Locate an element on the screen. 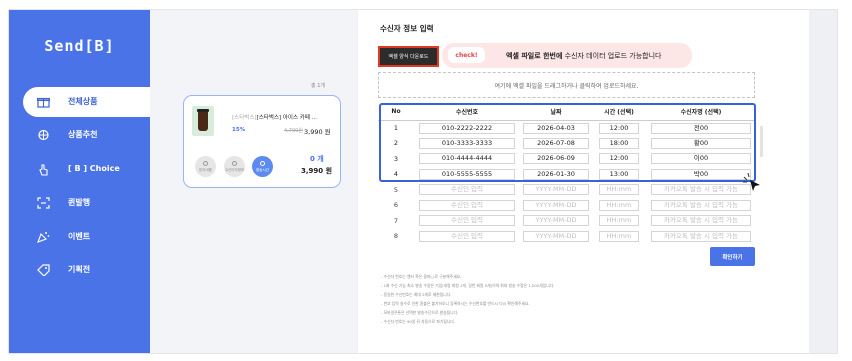 The width and height of the screenshot is (852, 361). col-phone: 수신번호 is located at coordinates (467, 112).